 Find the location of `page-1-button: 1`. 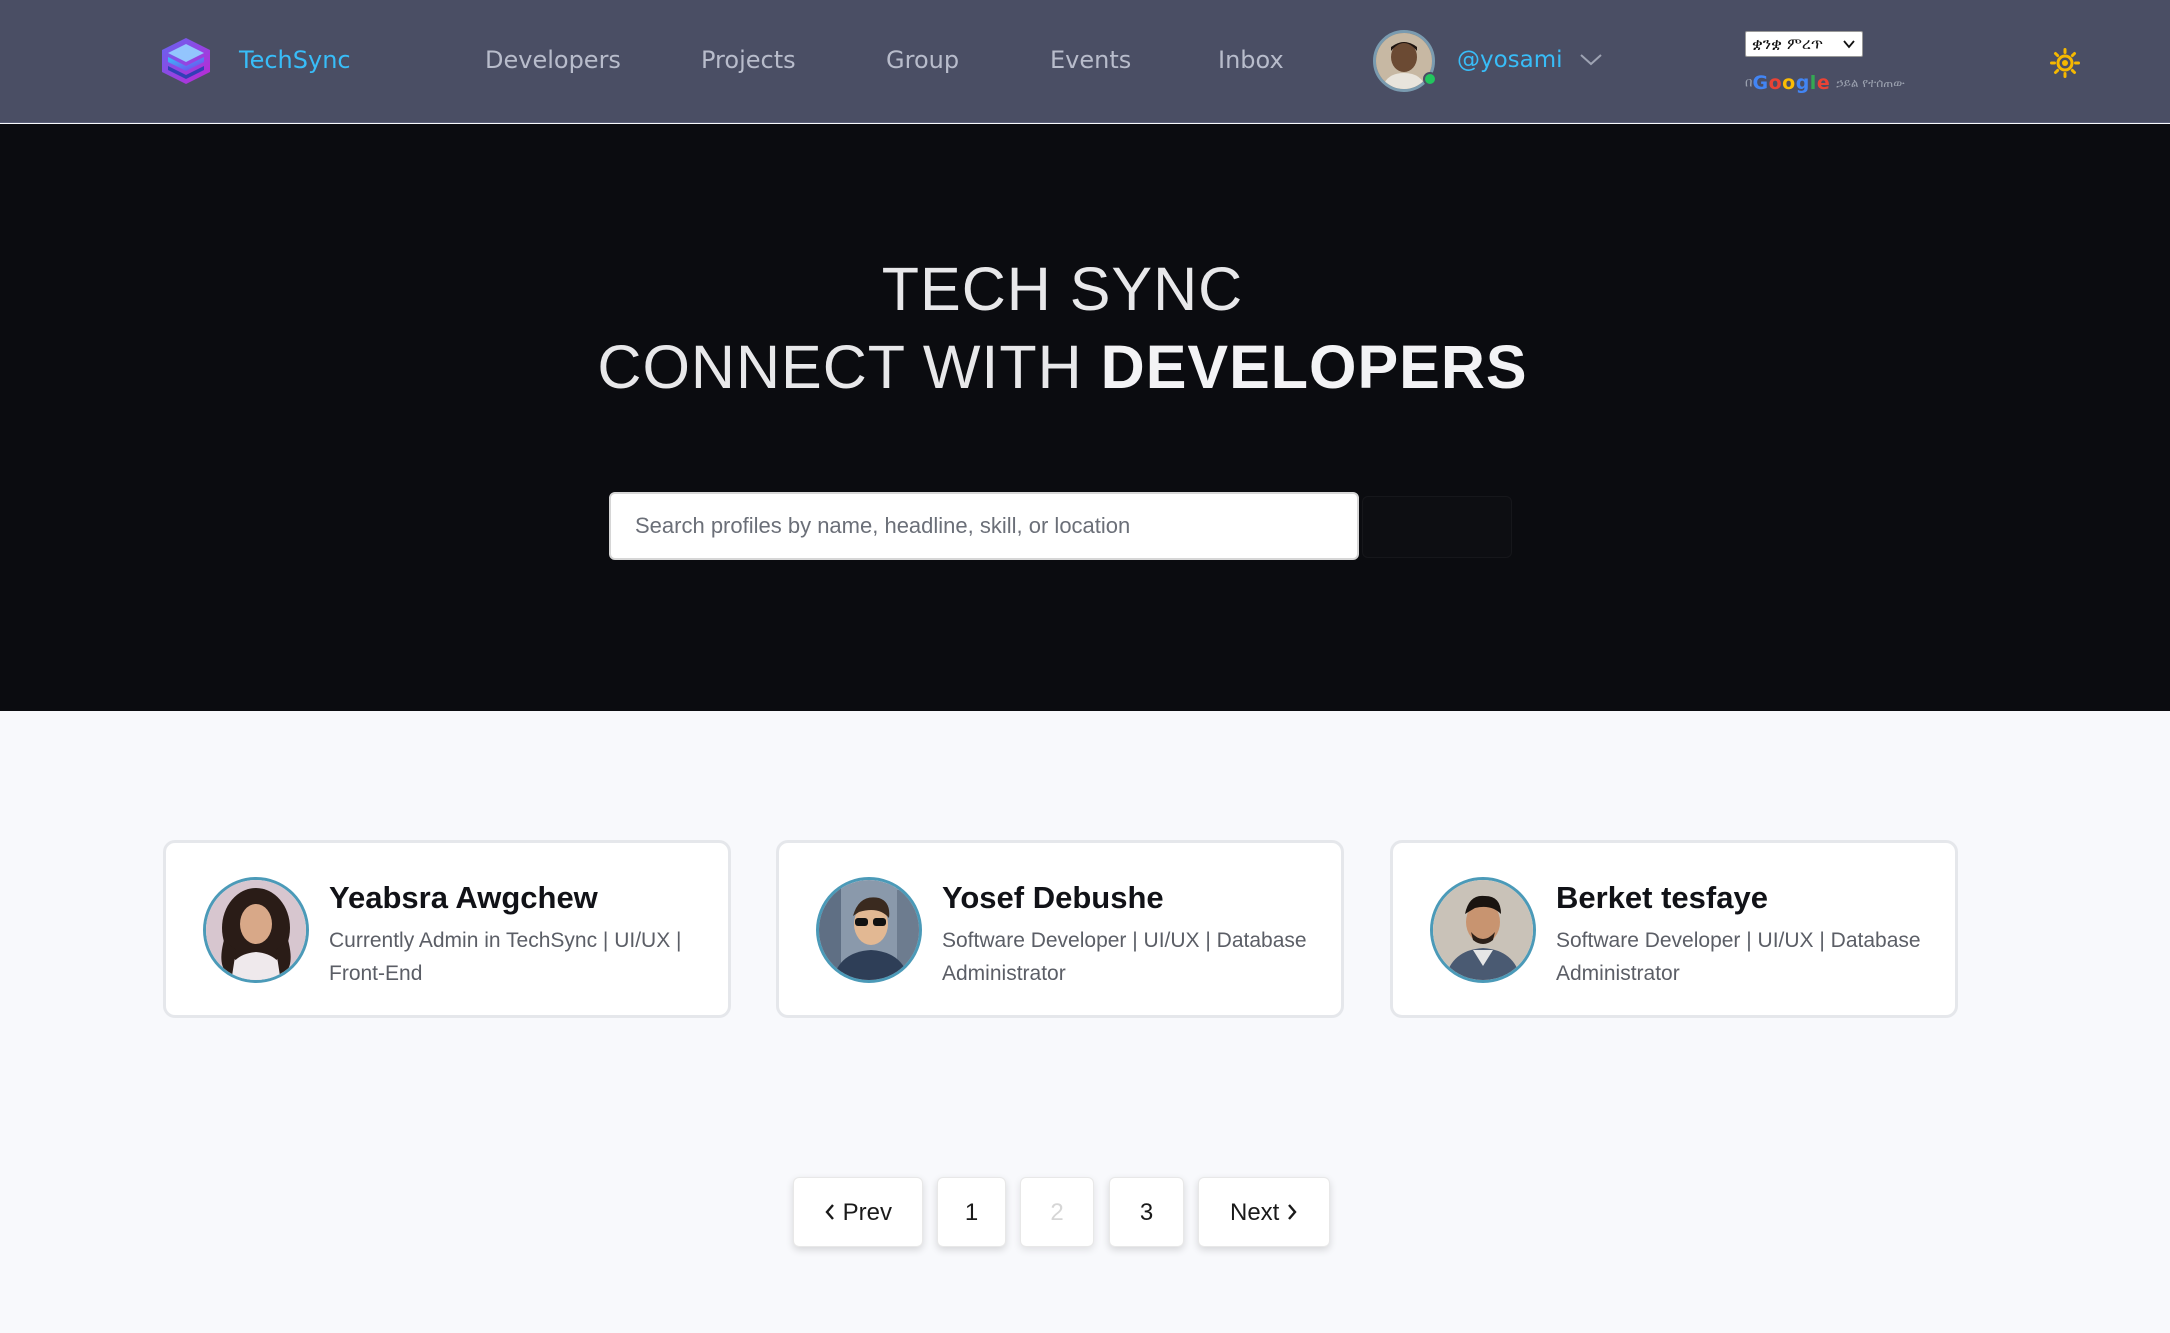

page-1-button: 1 is located at coordinates (971, 1212).